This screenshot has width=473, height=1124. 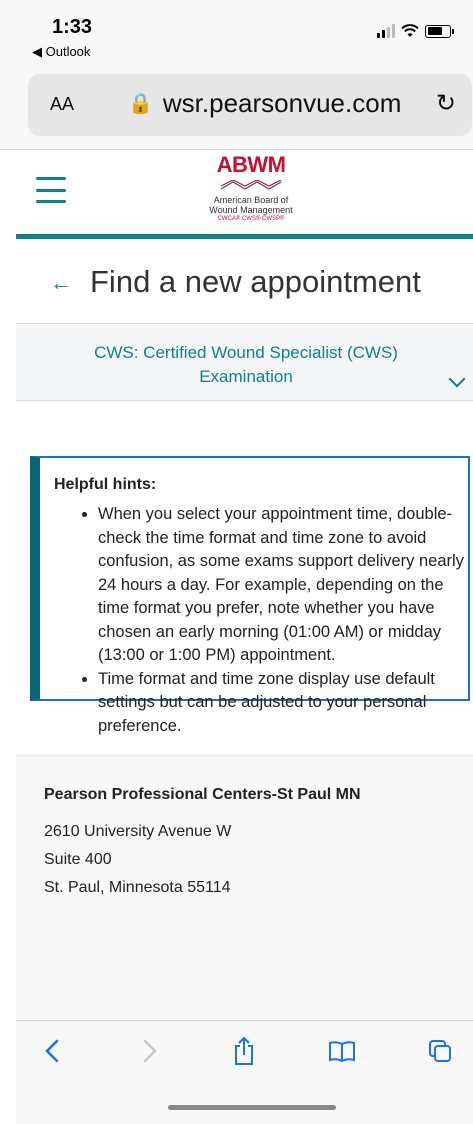 I want to click on page-title: Find a new appointment, so click(x=255, y=281).